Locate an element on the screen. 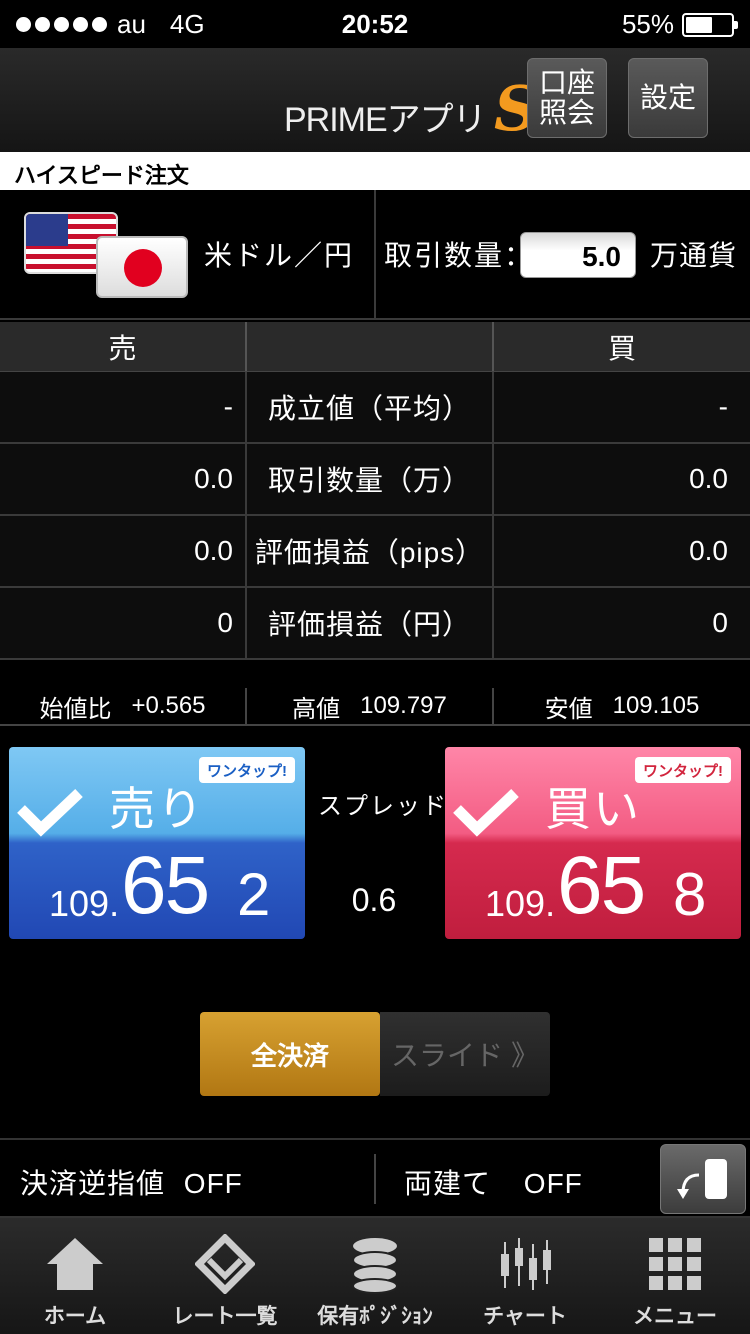 This screenshot has height=1334, width=750. tab-bar: ホーム レート一覧 保有ﾎﾟｼﾞｼｮﾝ チャート メニュー is located at coordinates (375, 1276).